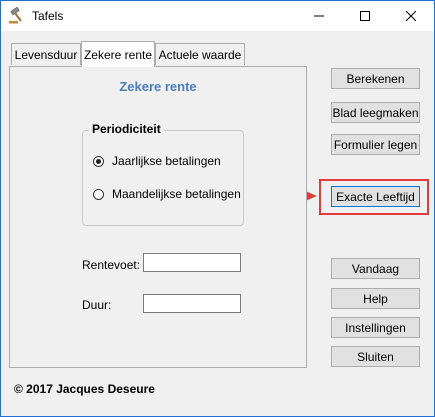  I want to click on gavel-icon, so click(17, 16).